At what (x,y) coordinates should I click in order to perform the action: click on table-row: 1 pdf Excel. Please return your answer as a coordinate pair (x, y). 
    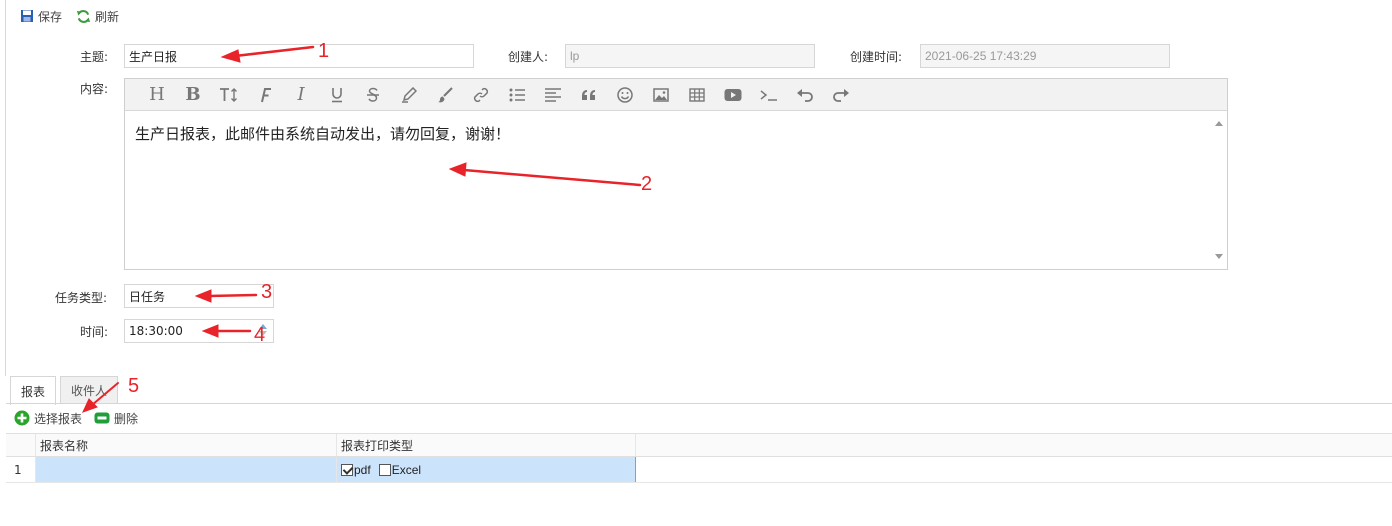
    Looking at the image, I should click on (699, 470).